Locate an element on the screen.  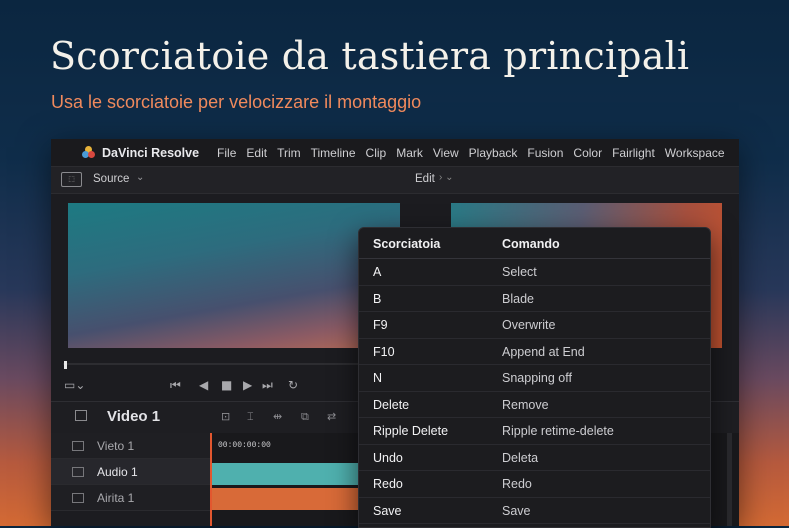
edit-selector: Edit is located at coordinates (425, 179).